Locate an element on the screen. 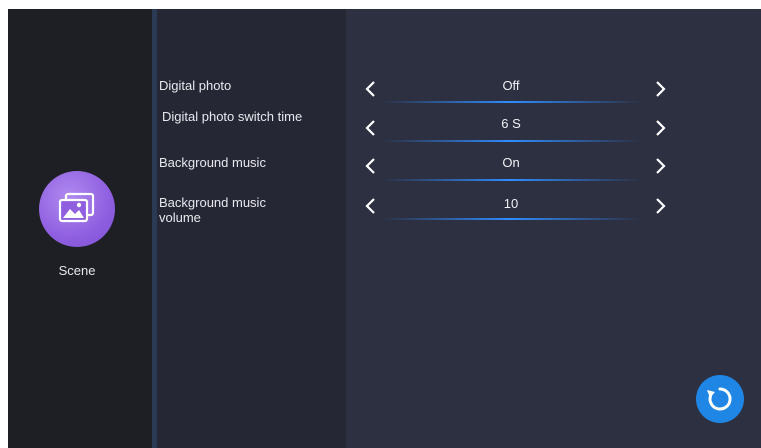 Image resolution: width=761 pixels, height=448 pixels. digital-photo-prev-button is located at coordinates (371, 89).